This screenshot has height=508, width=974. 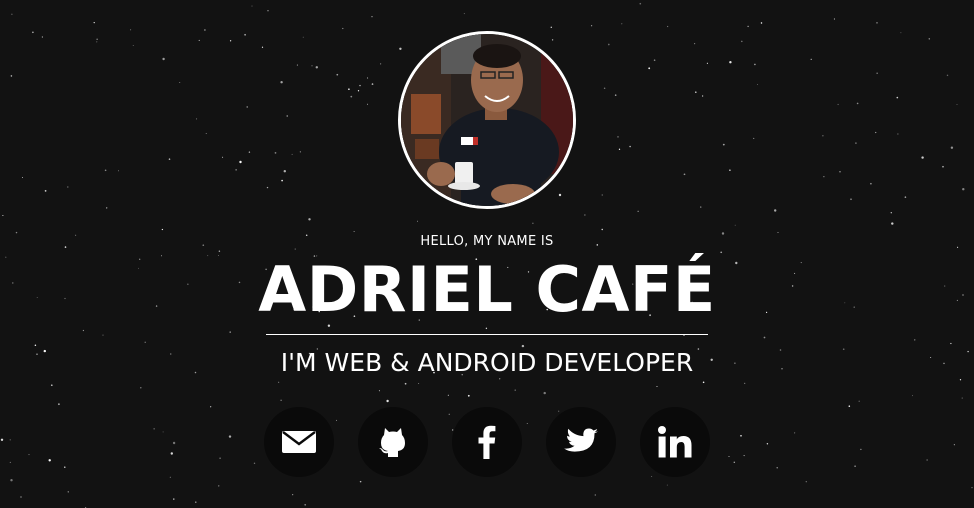 What do you see at coordinates (487, 120) in the screenshot?
I see `profile-photo` at bounding box center [487, 120].